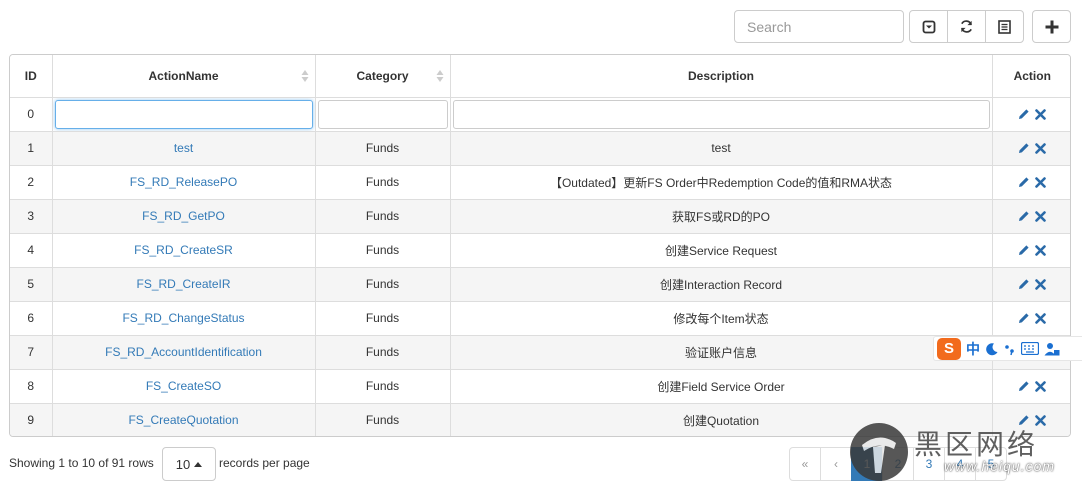 The width and height of the screenshot is (1082, 486). I want to click on row-id: 8, so click(31, 386).